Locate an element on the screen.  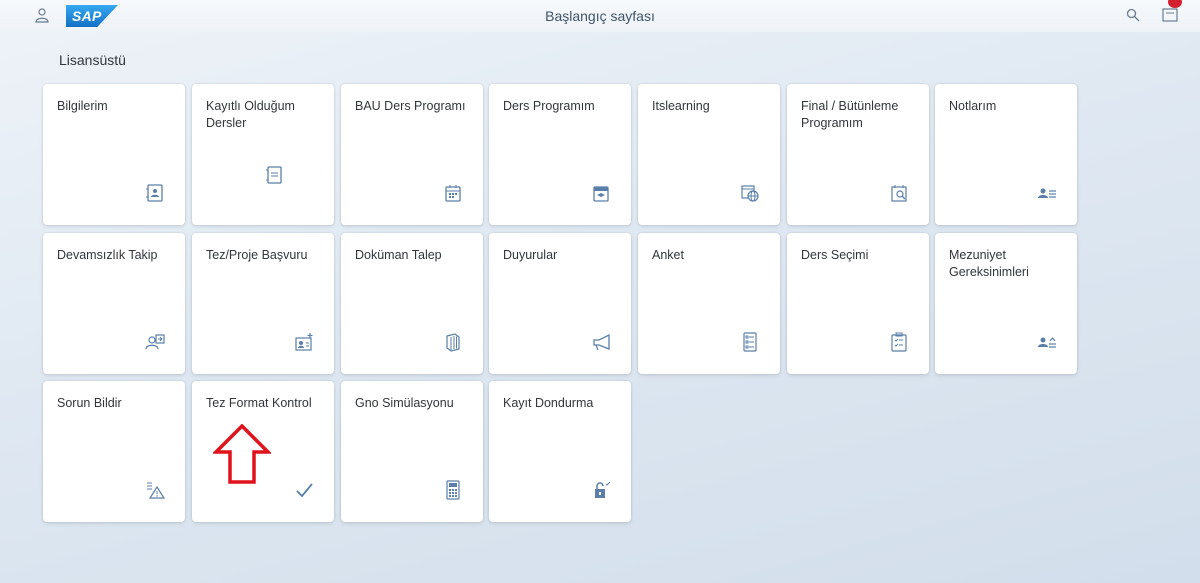
tile-final-butunleme-programim: Final / Bütünleme Programım is located at coordinates (858, 154).